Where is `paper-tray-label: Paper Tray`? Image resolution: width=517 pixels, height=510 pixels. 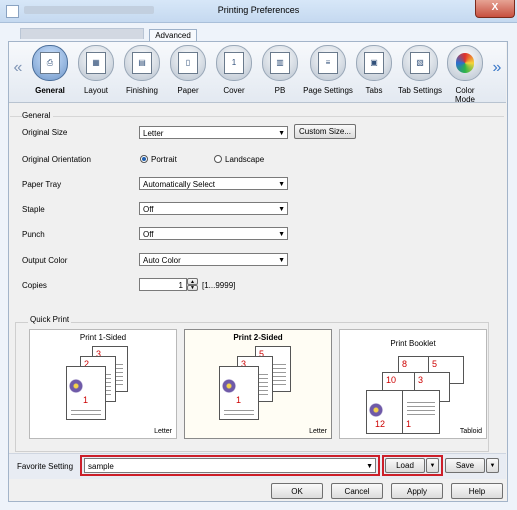
paper-tray-label: Paper Tray is located at coordinates (42, 184).